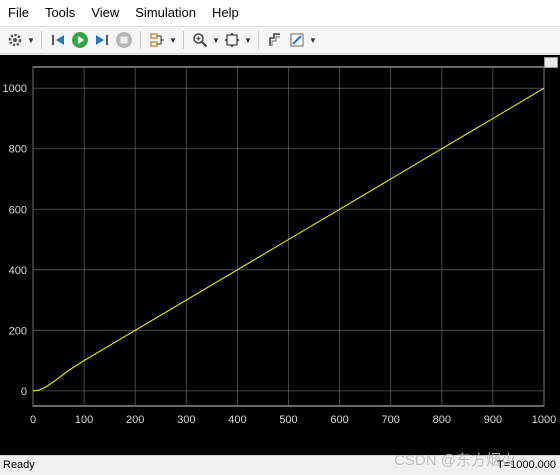 Image resolution: width=560 pixels, height=475 pixels. I want to click on status-text: Ready, so click(19, 465).